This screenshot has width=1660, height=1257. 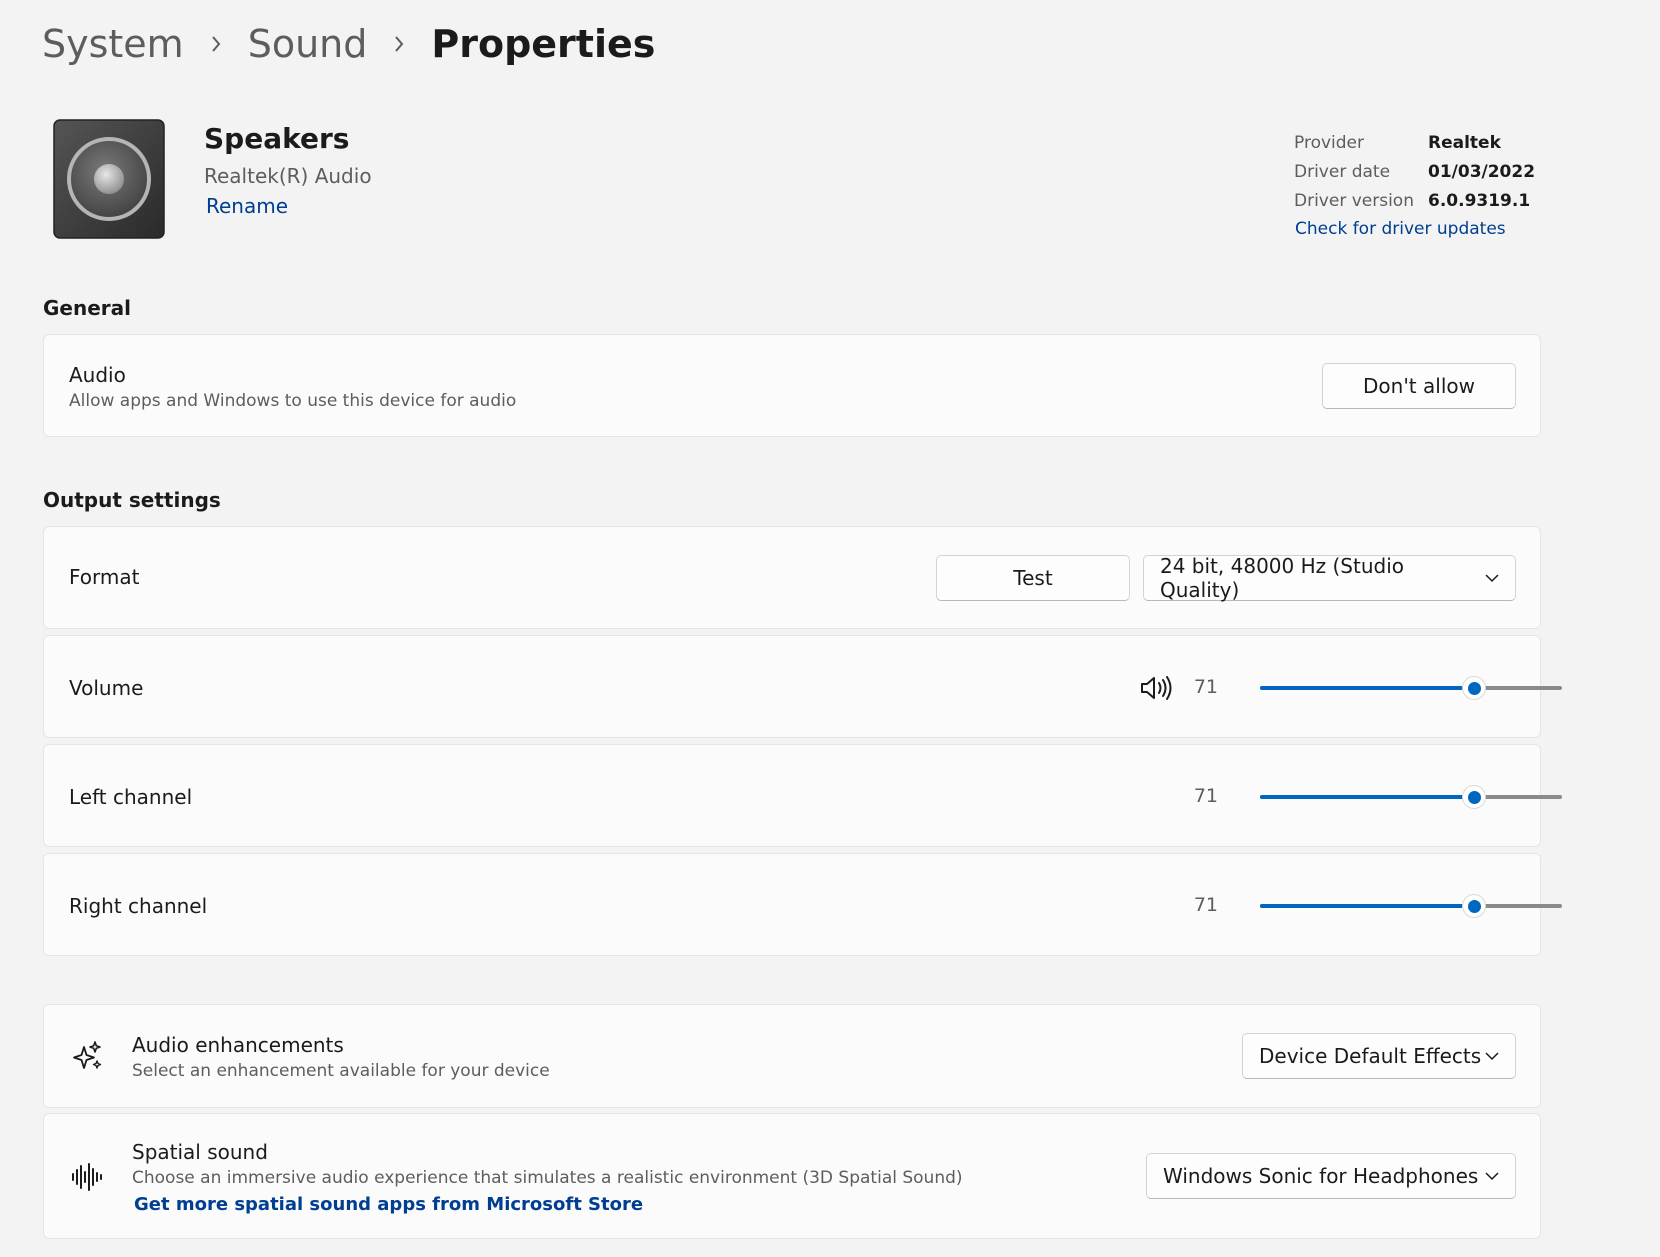 I want to click on format-dropdown: 24 bit, 48000 Hz (Studio Quality), so click(x=1329, y=578).